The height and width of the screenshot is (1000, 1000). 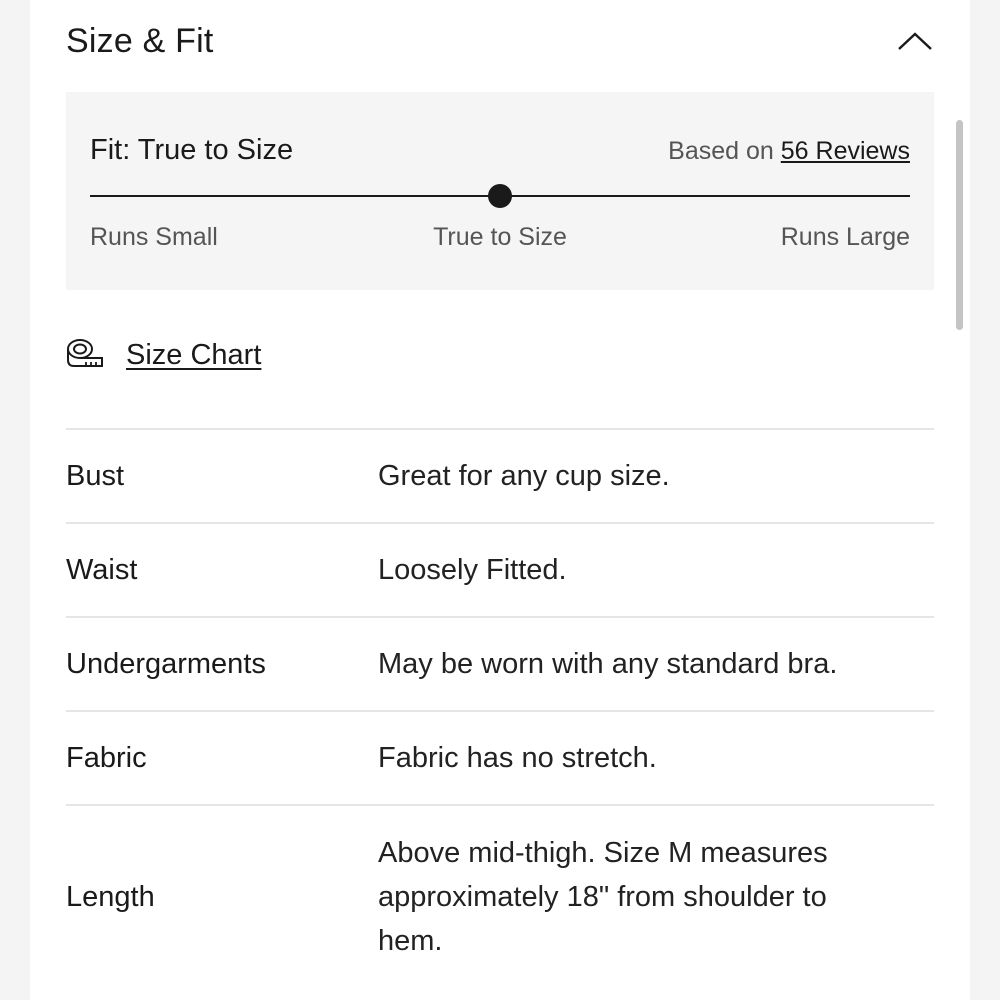 I want to click on fit-indicator, so click(x=500, y=196).